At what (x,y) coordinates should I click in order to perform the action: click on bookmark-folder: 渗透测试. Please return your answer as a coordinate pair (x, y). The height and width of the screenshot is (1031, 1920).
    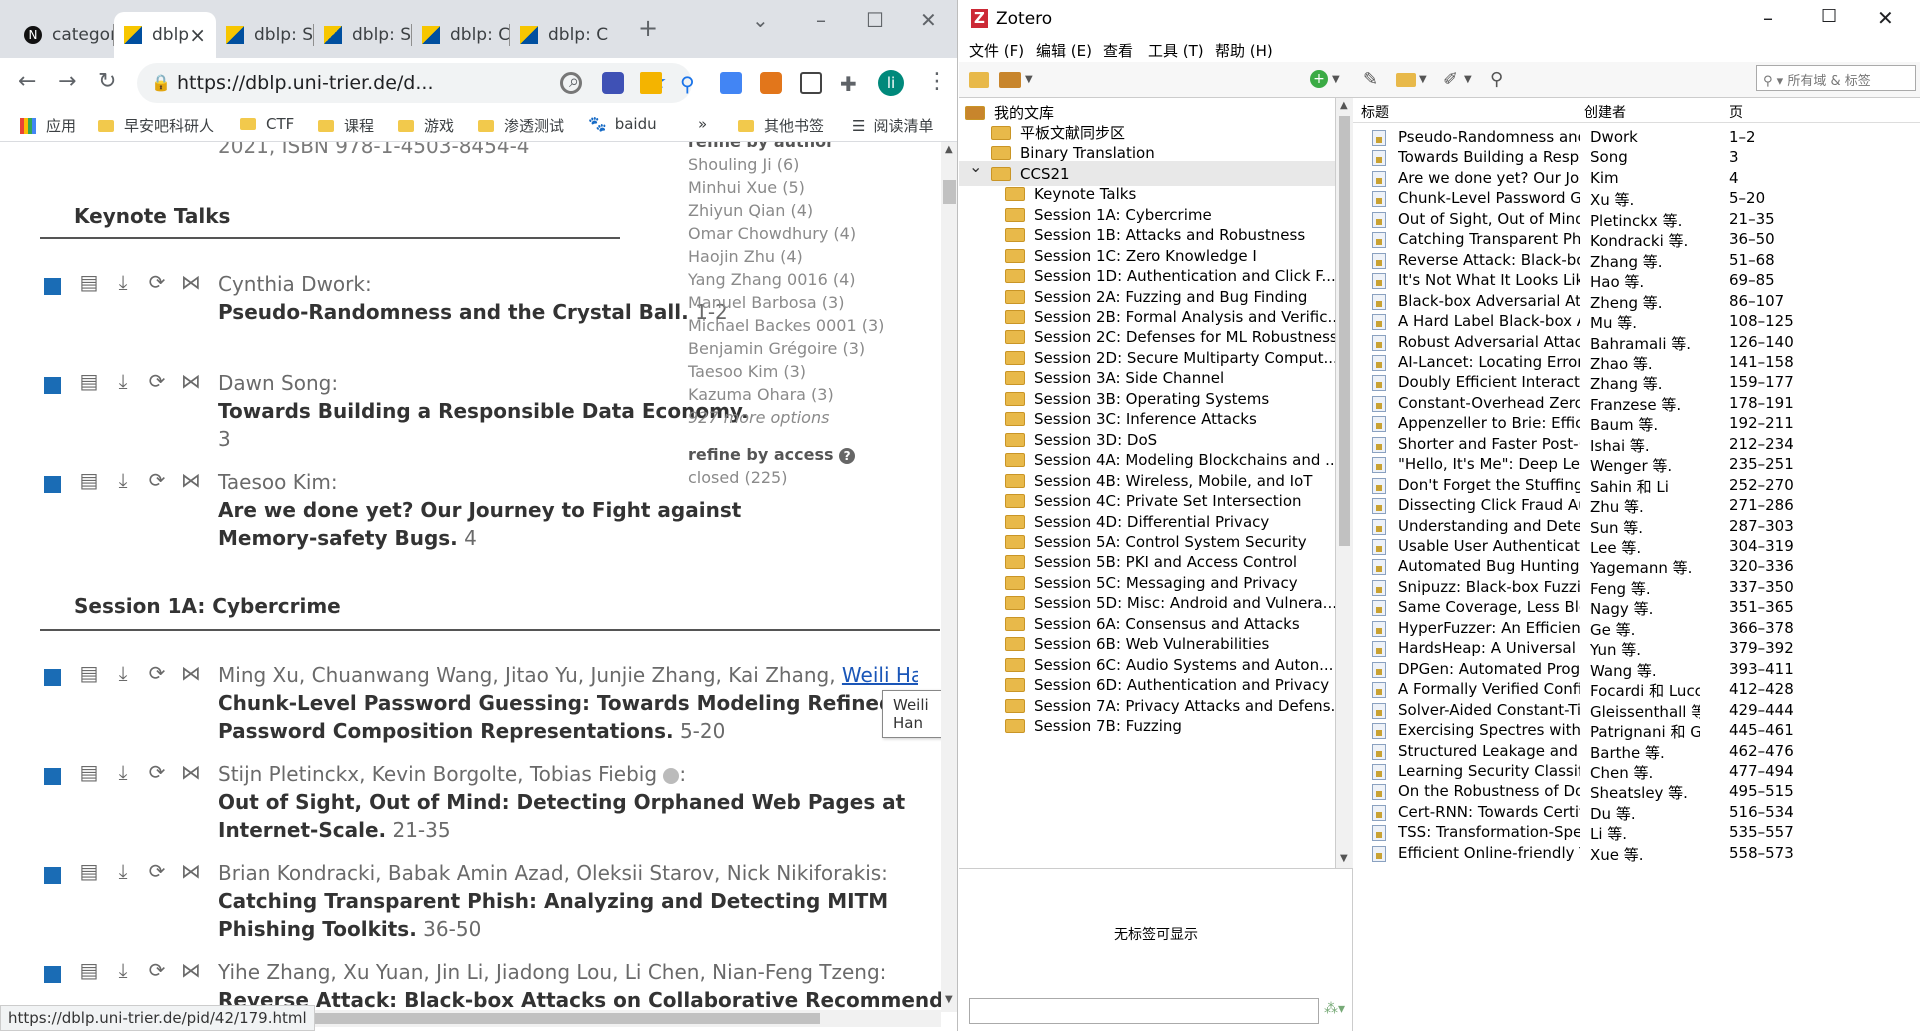
    Looking at the image, I should click on (521, 125).